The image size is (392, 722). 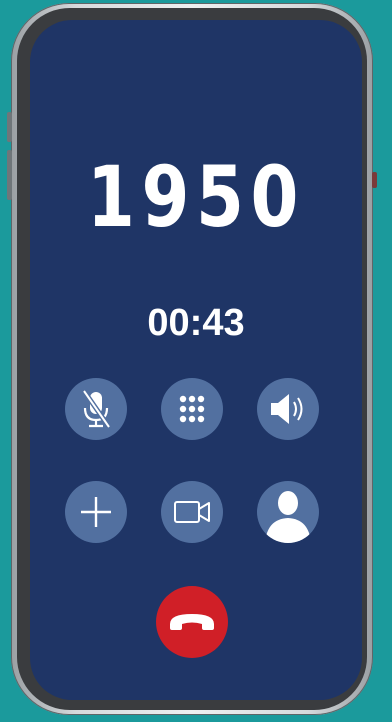 What do you see at coordinates (288, 517) in the screenshot?
I see `contact-person-icon` at bounding box center [288, 517].